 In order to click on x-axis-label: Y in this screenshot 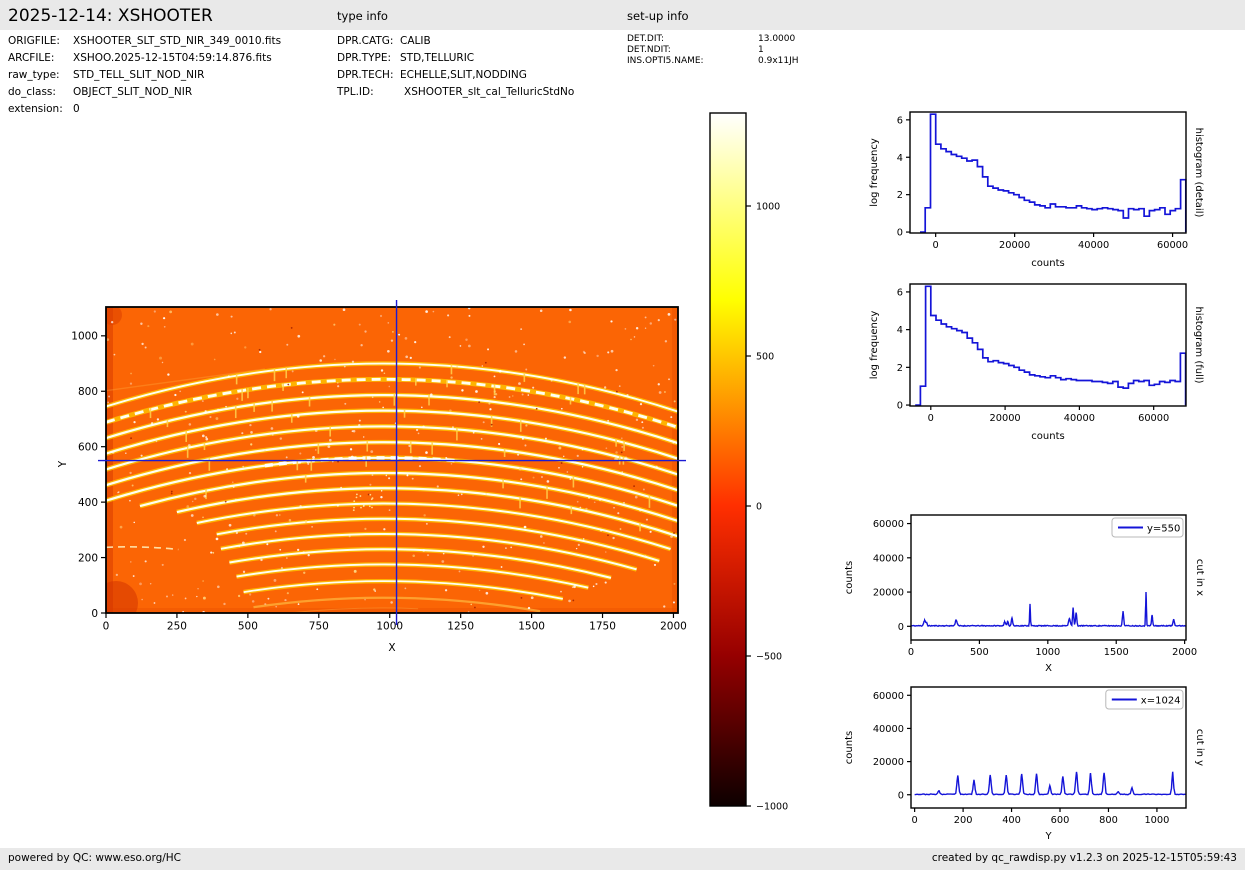, I will do `click(1048, 836)`.